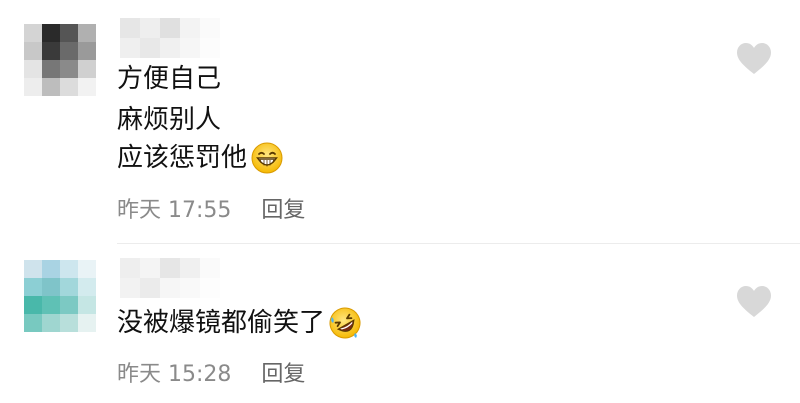 The image size is (800, 403). Describe the element at coordinates (221, 323) in the screenshot. I see `comment-text: 没被爆镜都偷笑了` at that location.